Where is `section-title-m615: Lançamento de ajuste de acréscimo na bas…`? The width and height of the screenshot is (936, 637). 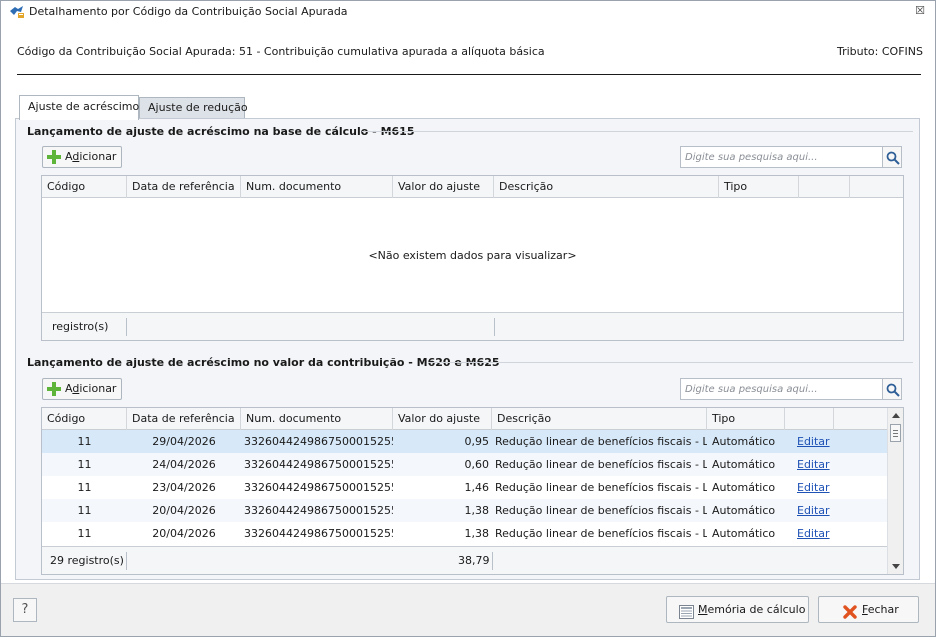
section-title-m615: Lançamento de ajuste de acréscimo na bas… is located at coordinates (221, 131).